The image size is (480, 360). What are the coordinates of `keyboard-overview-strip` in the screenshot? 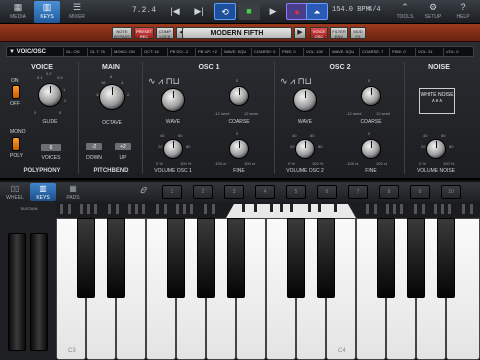 It's located at (268, 210).